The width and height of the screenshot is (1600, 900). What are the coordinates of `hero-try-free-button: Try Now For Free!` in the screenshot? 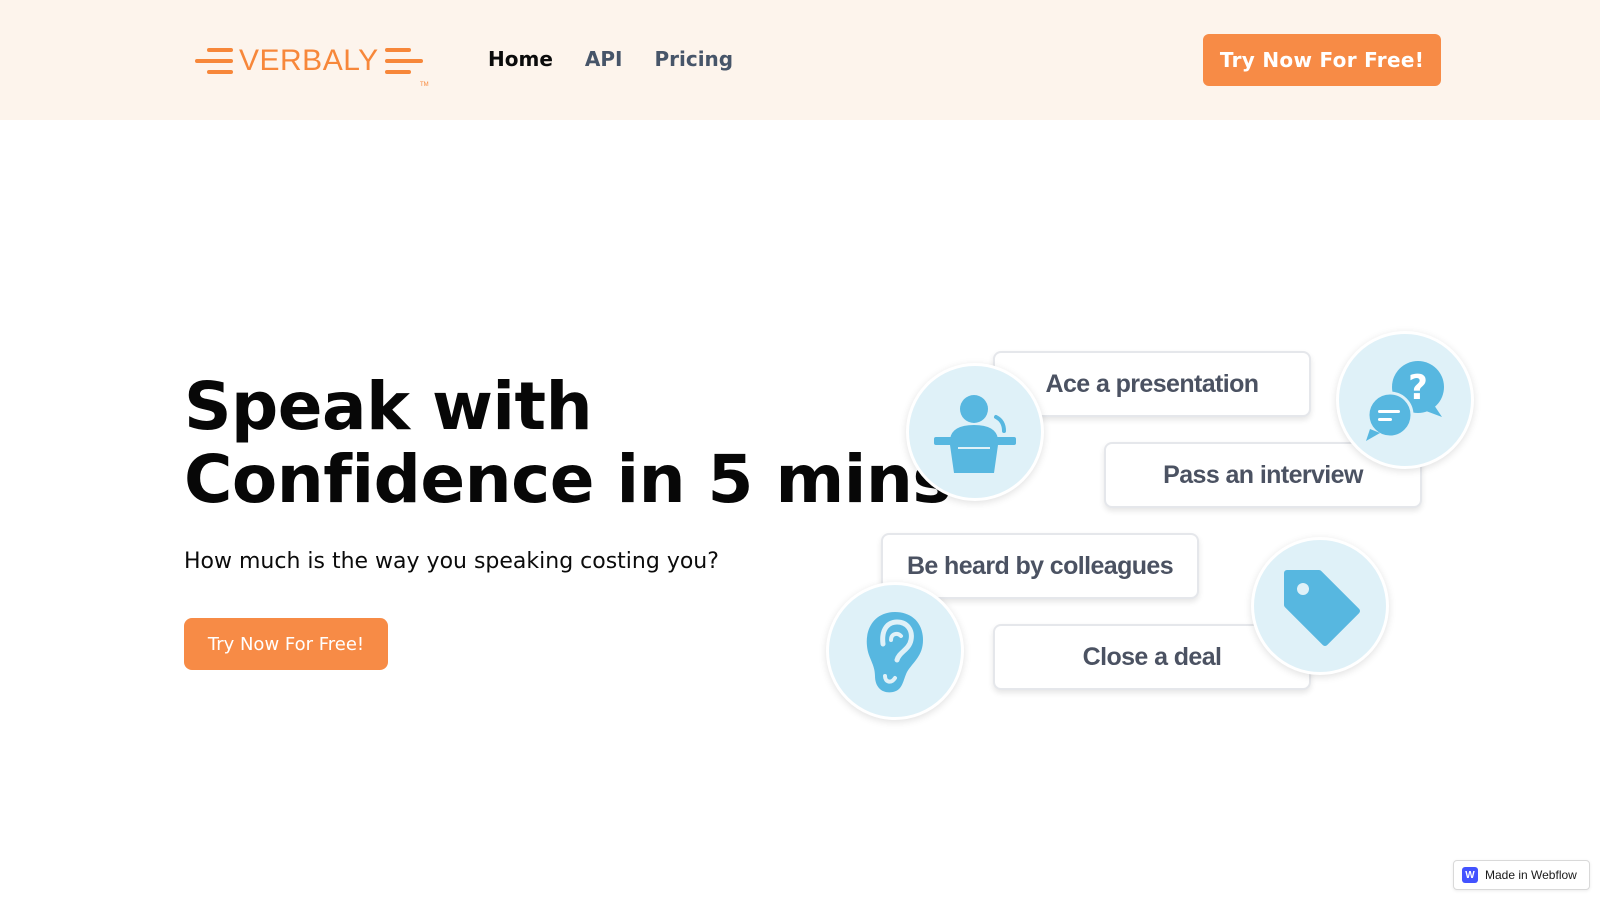 It's located at (286, 644).